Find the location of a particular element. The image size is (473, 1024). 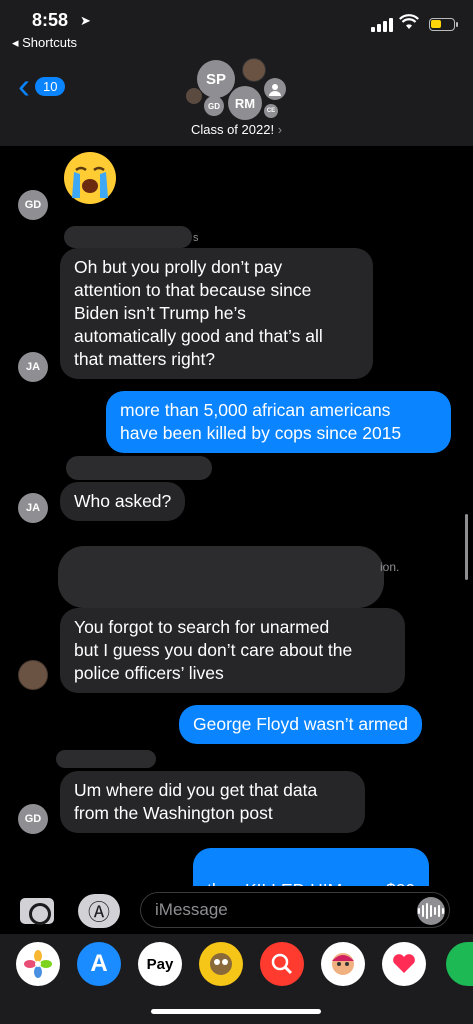

scrollbar is located at coordinates (466, 547).